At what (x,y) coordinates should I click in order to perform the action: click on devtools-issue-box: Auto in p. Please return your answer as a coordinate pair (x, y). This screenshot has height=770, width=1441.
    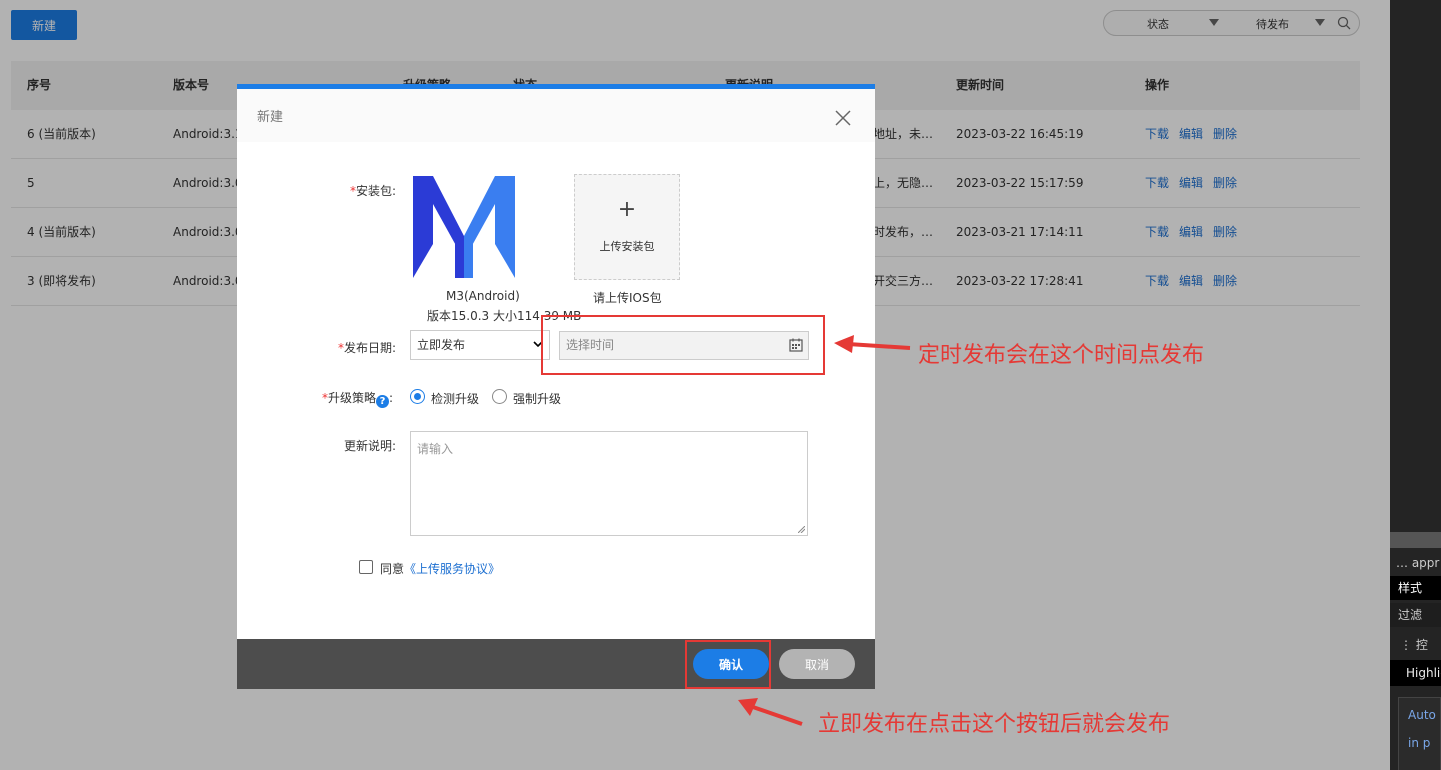
    Looking at the image, I should click on (1419, 733).